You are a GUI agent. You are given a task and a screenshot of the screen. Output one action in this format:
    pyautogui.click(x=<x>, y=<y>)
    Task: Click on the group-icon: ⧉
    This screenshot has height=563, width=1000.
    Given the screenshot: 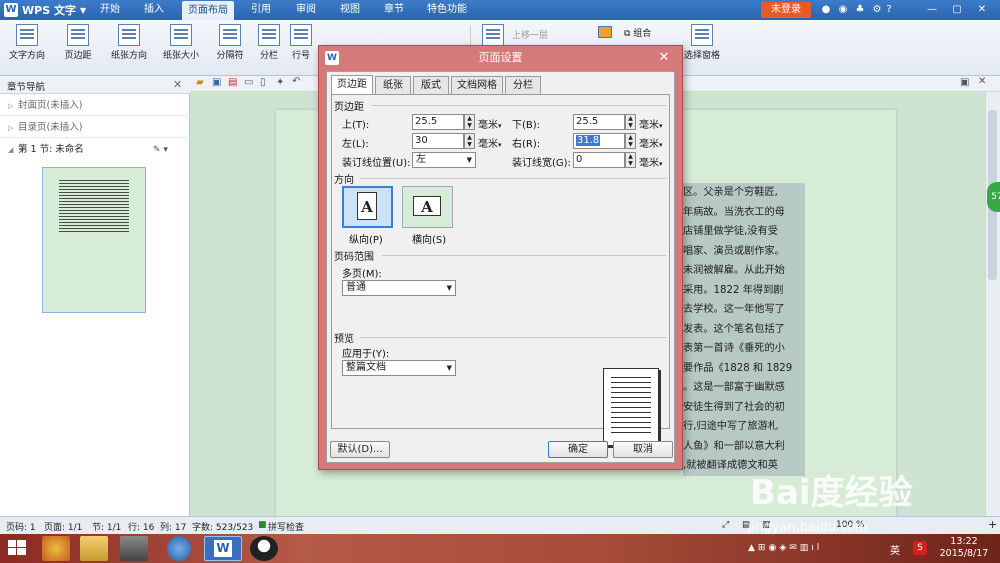 What is the action you would take?
    pyautogui.click(x=629, y=34)
    